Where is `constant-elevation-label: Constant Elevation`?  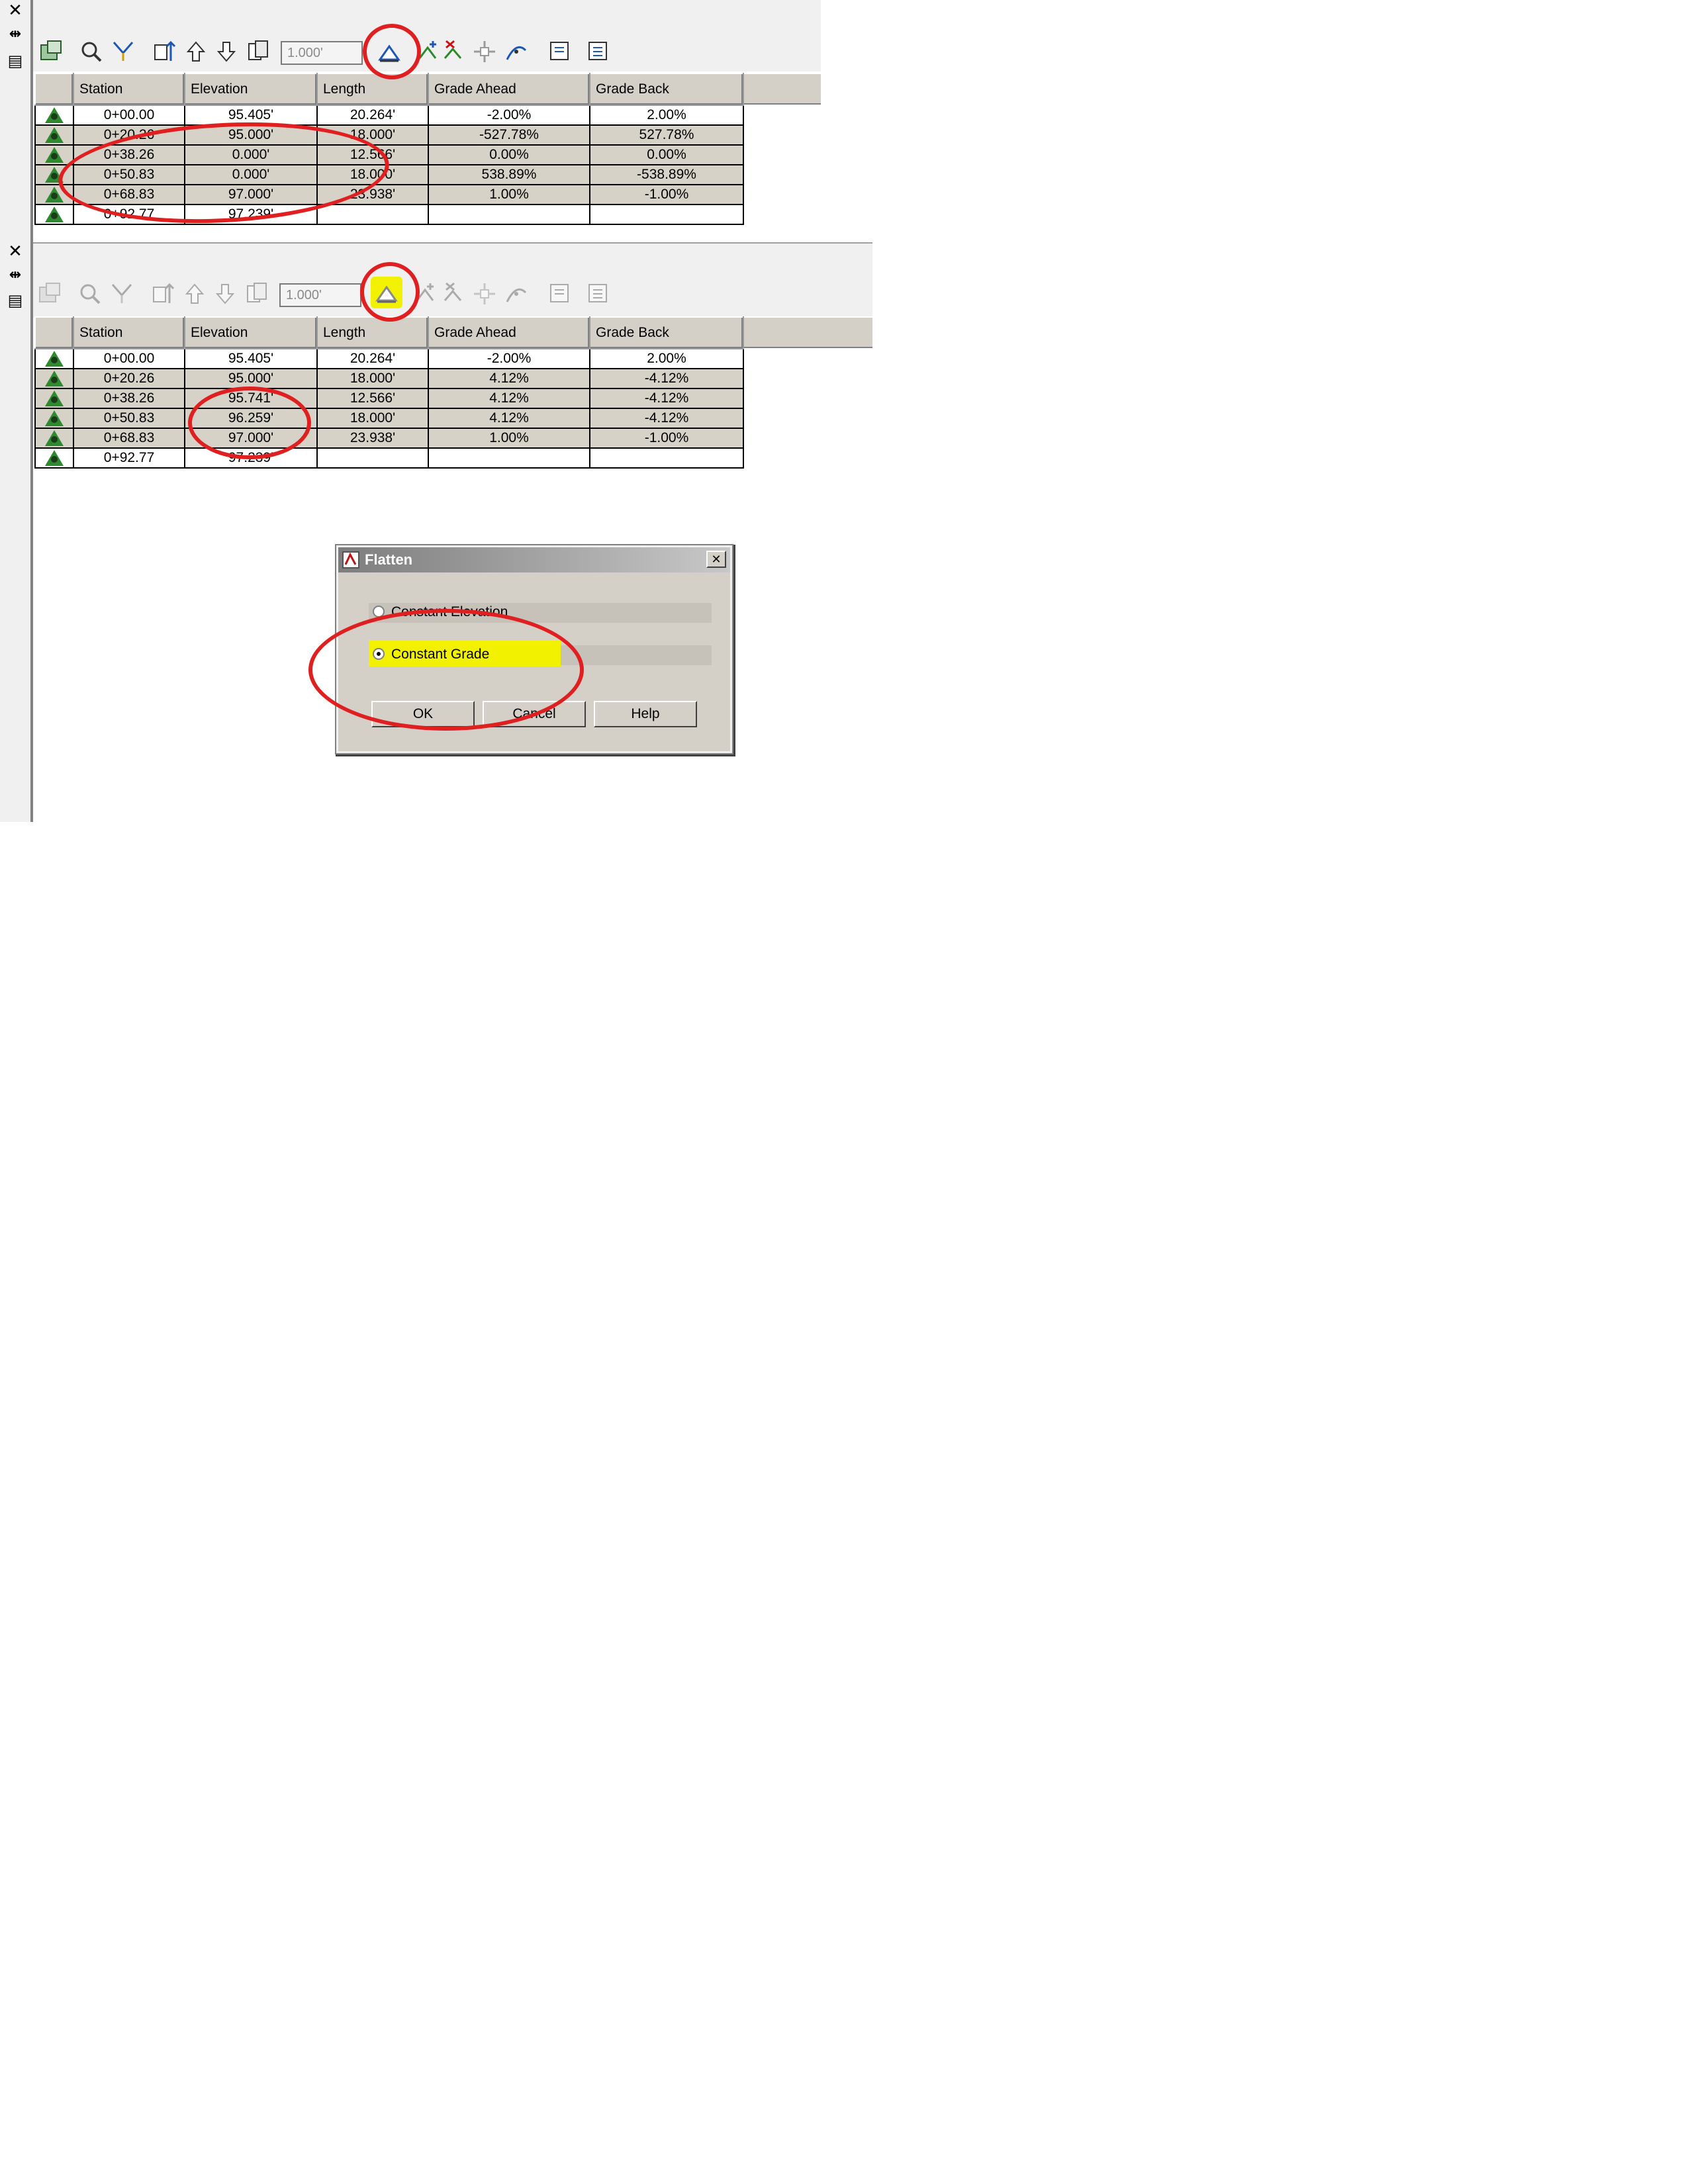
constant-elevation-label: Constant Elevation is located at coordinates (449, 612).